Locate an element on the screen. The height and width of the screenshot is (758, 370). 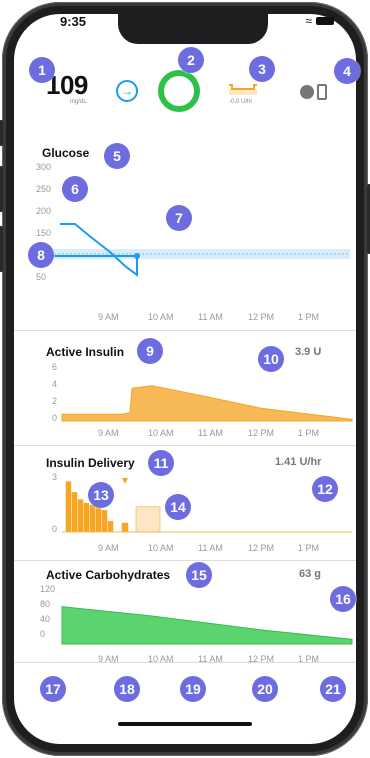
callout-badge: 20 is located at coordinates (265, 689).